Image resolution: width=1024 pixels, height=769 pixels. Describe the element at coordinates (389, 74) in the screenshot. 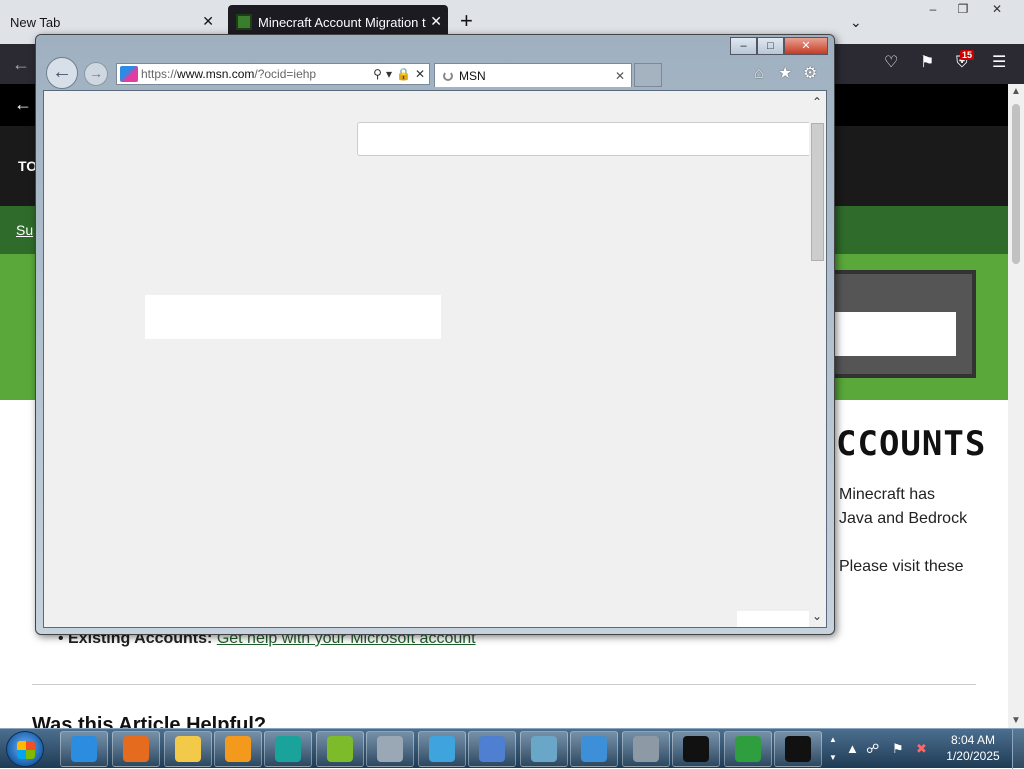

I see `dropdown-icon: ▾` at that location.